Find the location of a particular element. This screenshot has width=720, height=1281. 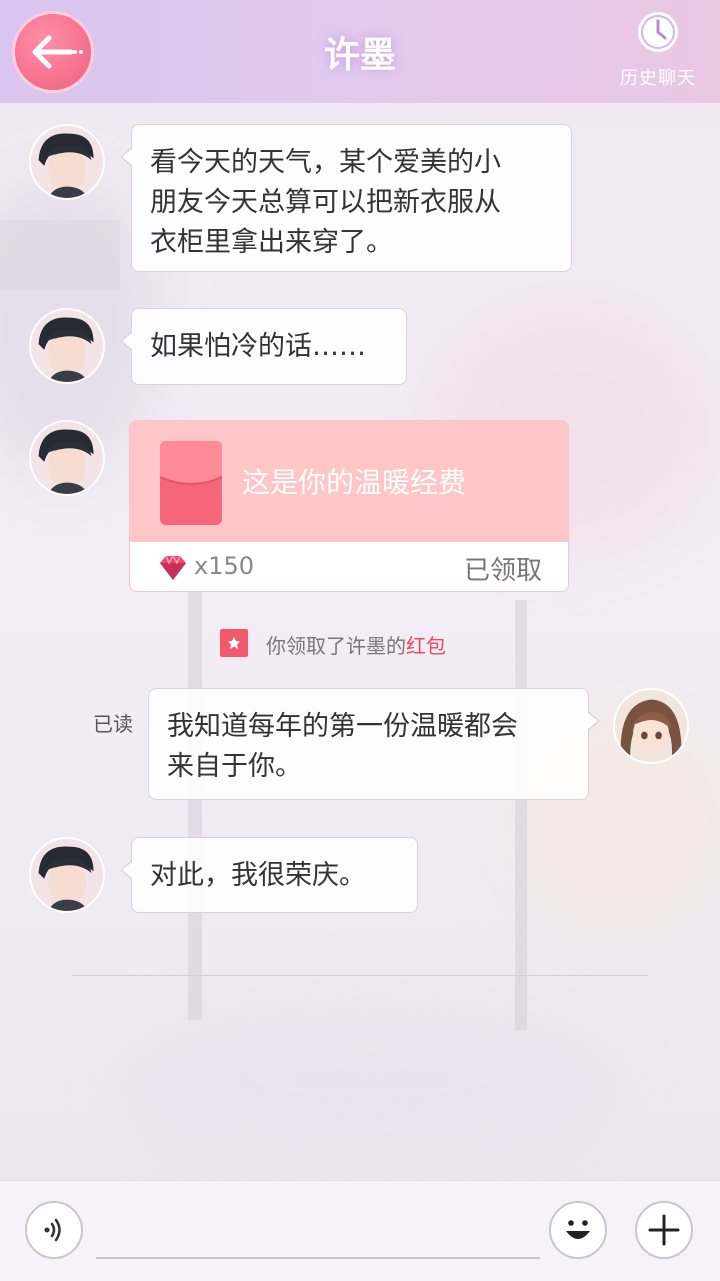

input-bar is located at coordinates (360, 1230).